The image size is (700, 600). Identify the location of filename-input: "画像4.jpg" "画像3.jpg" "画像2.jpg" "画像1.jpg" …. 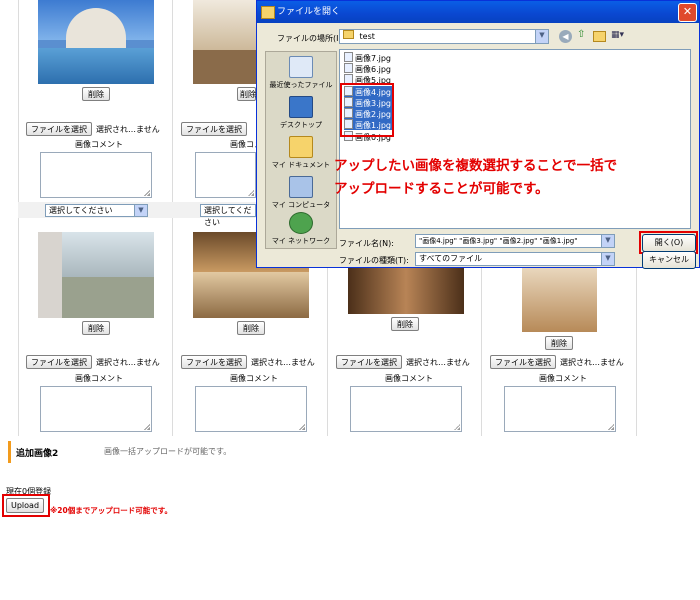
(515, 241).